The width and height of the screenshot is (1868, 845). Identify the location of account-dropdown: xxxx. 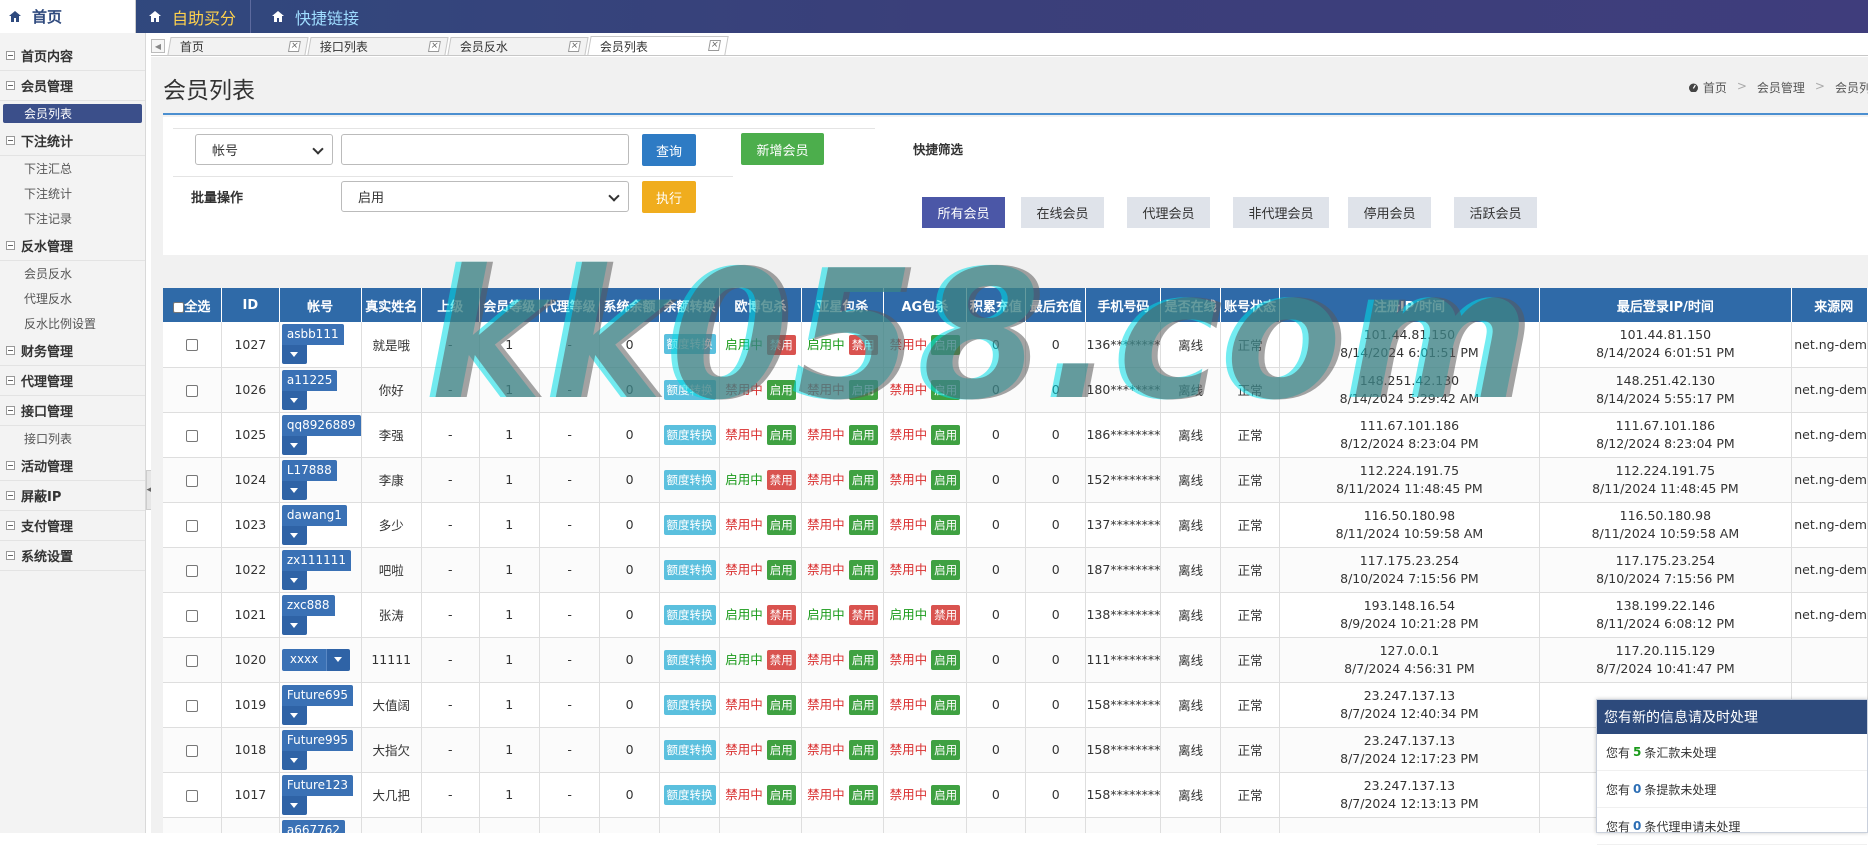
(315, 659).